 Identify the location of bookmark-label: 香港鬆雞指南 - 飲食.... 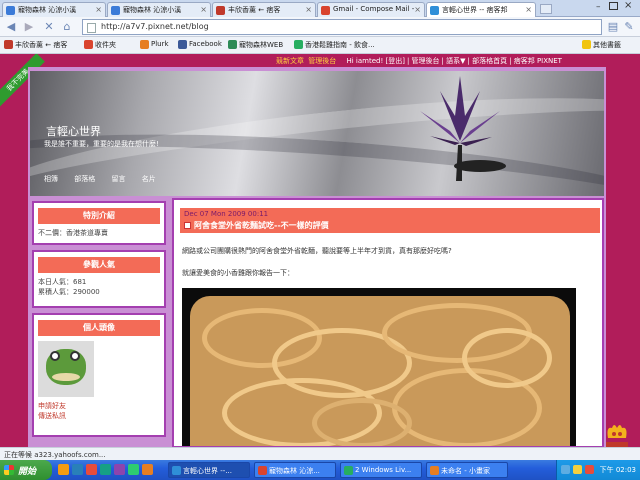
(340, 45).